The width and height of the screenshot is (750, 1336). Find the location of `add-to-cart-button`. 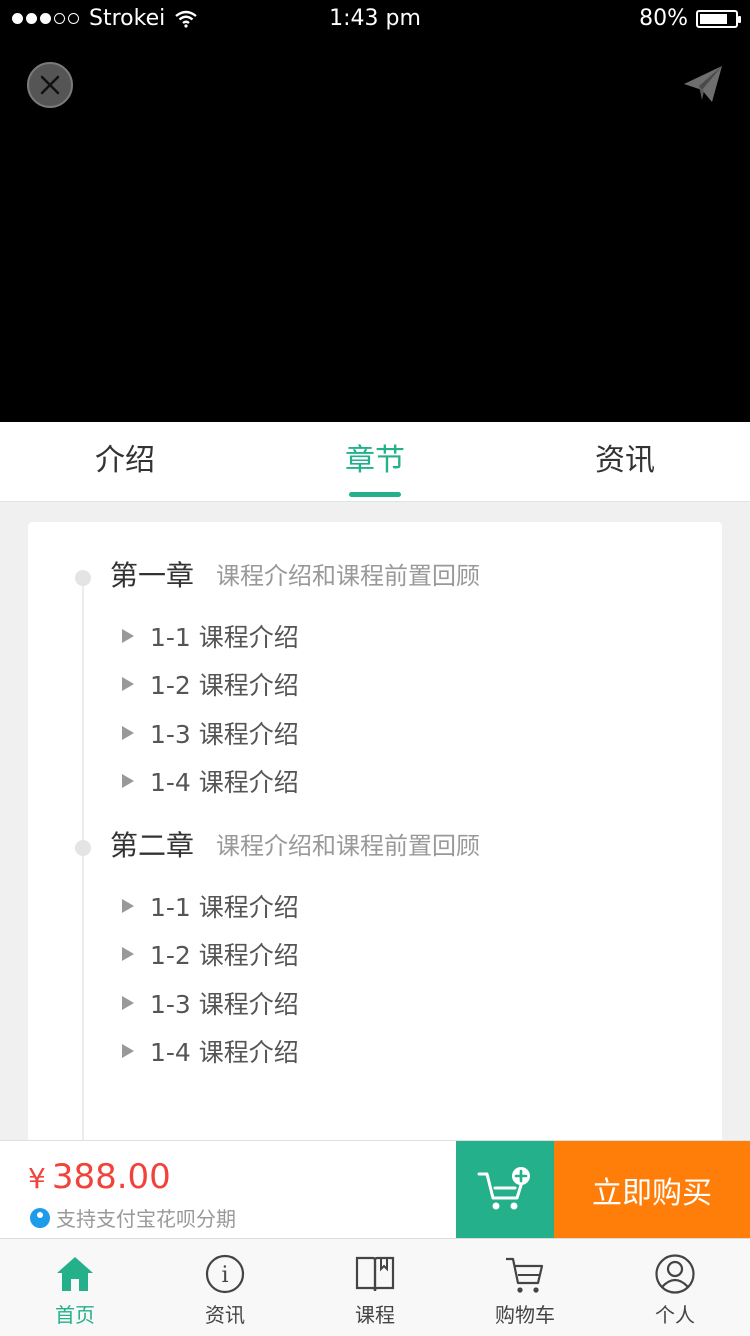

add-to-cart-button is located at coordinates (505, 1190).